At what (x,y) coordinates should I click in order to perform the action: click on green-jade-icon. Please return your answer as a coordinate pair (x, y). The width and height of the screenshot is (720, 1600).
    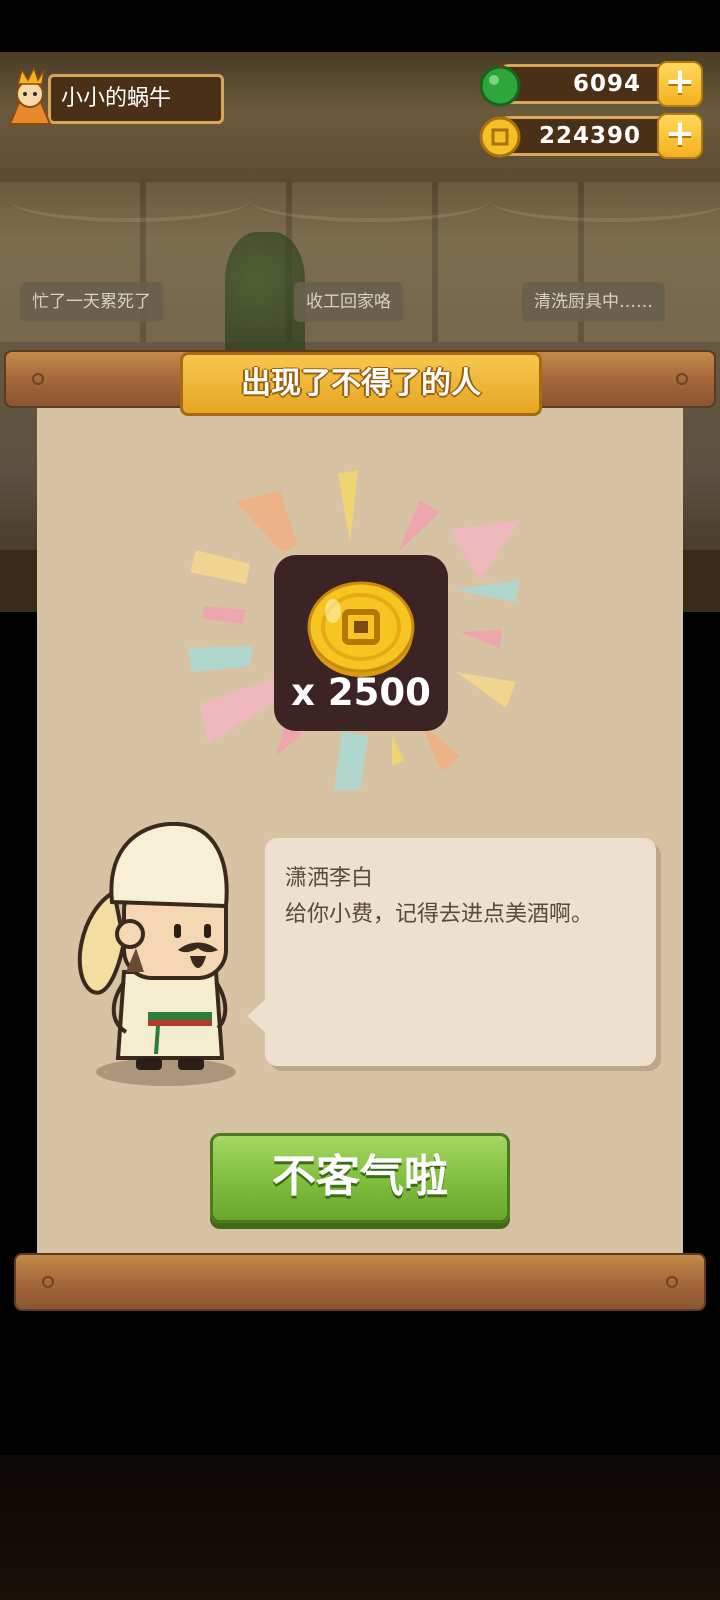
    Looking at the image, I should click on (500, 84).